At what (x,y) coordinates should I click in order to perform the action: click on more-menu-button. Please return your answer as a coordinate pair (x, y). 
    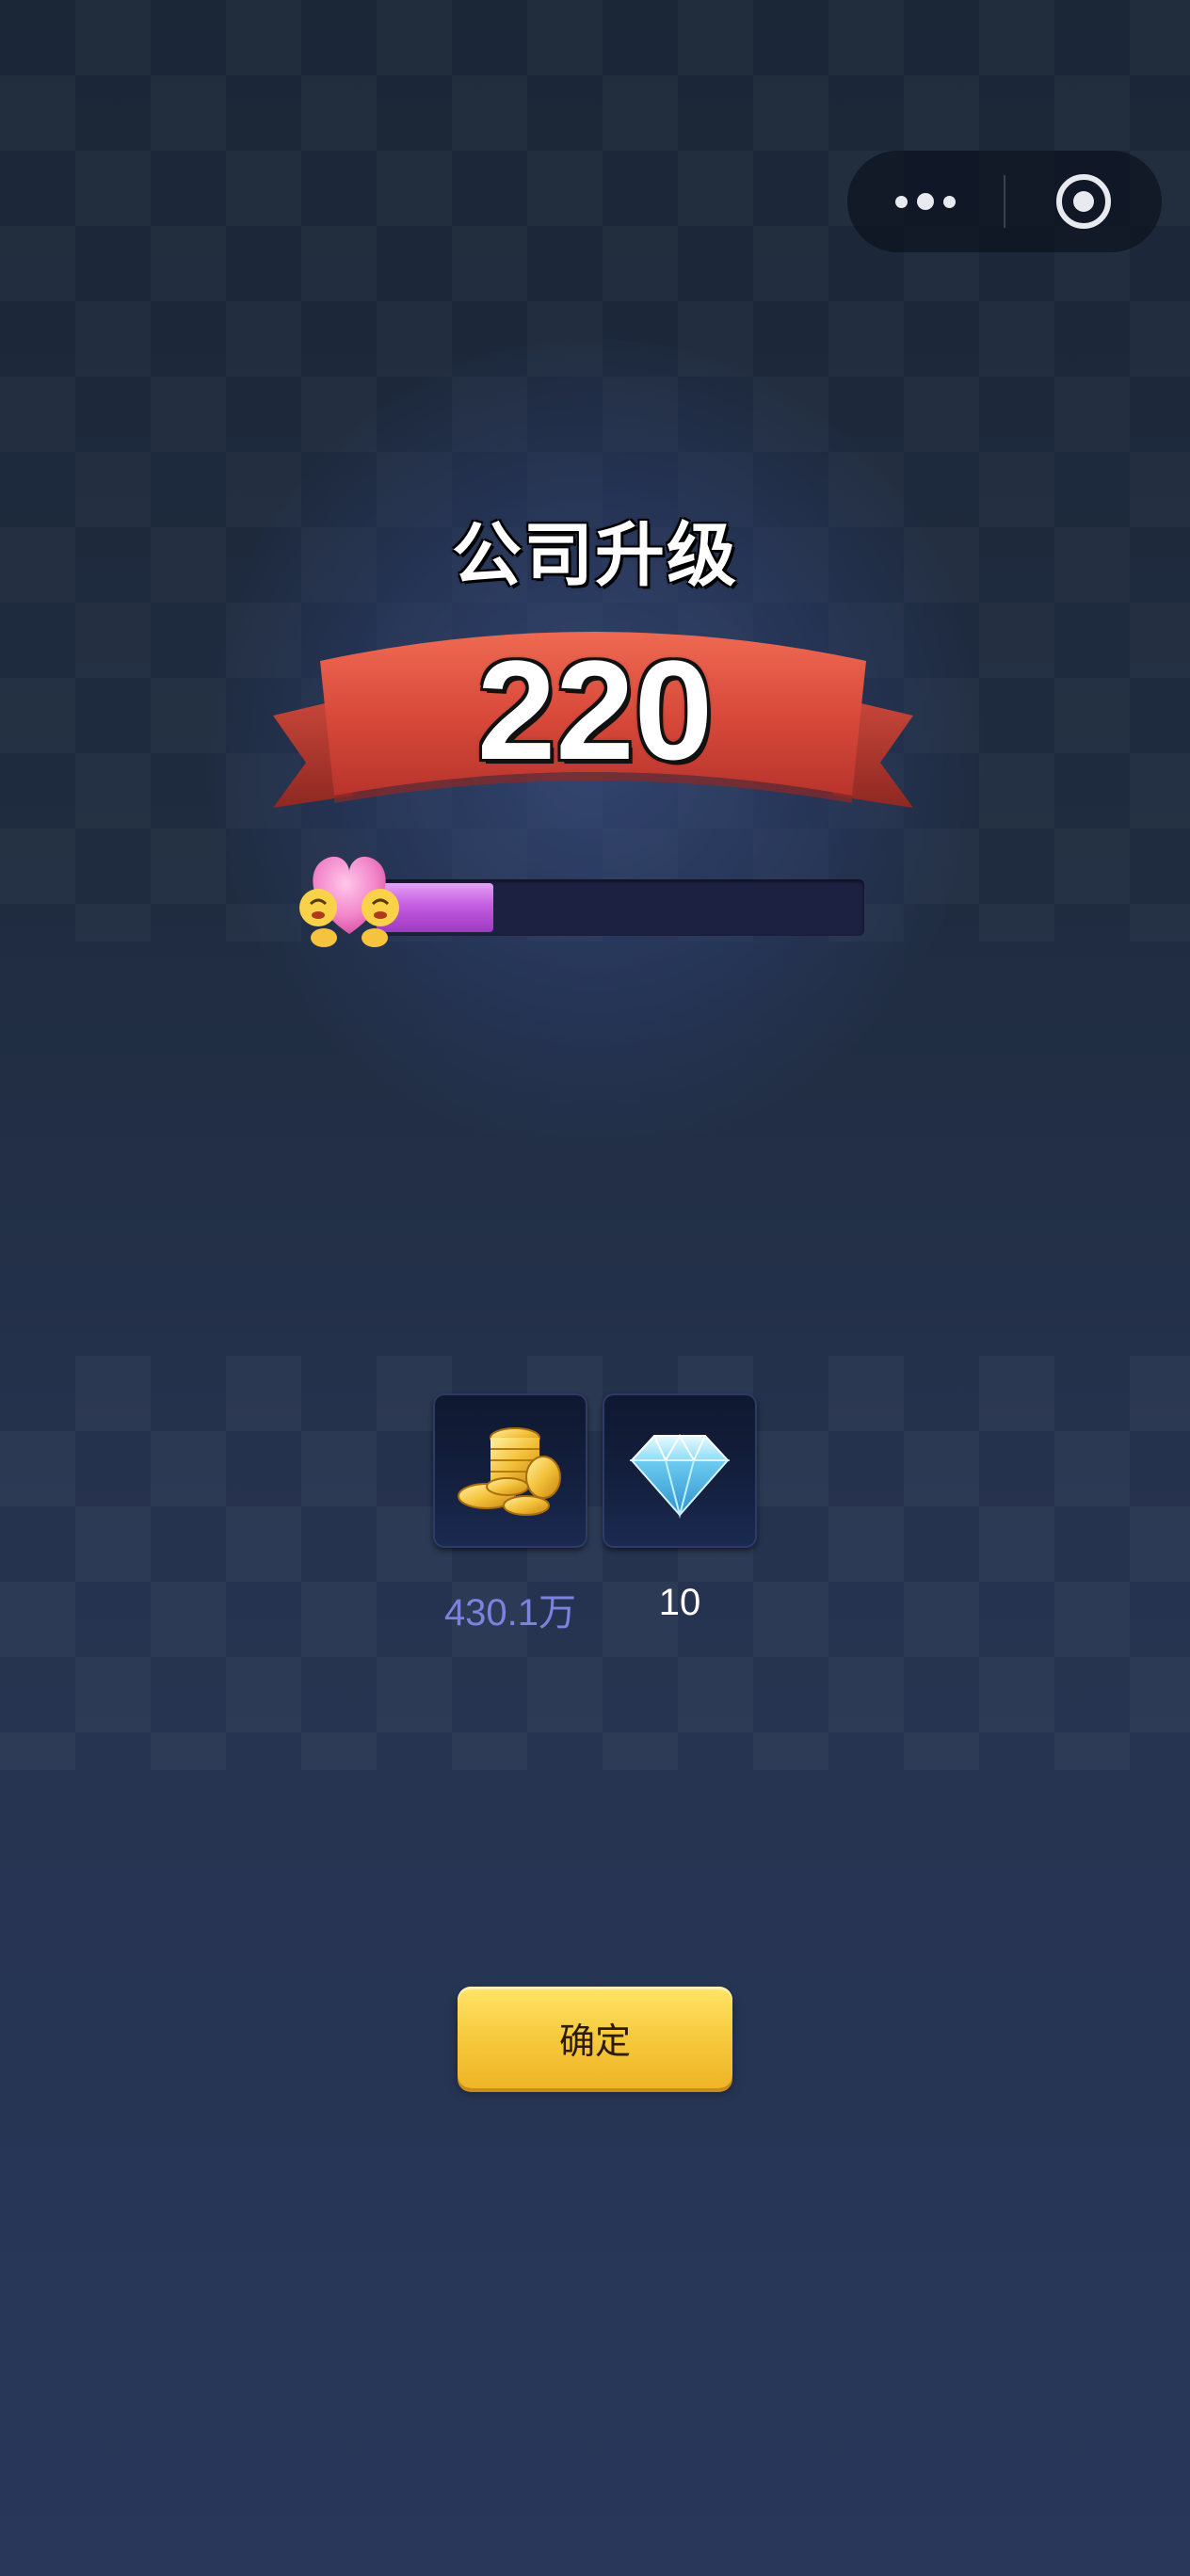
    Looking at the image, I should click on (925, 201).